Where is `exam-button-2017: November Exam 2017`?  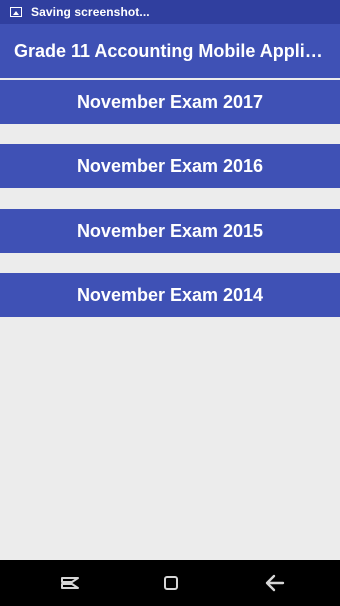 exam-button-2017: November Exam 2017 is located at coordinates (170, 102).